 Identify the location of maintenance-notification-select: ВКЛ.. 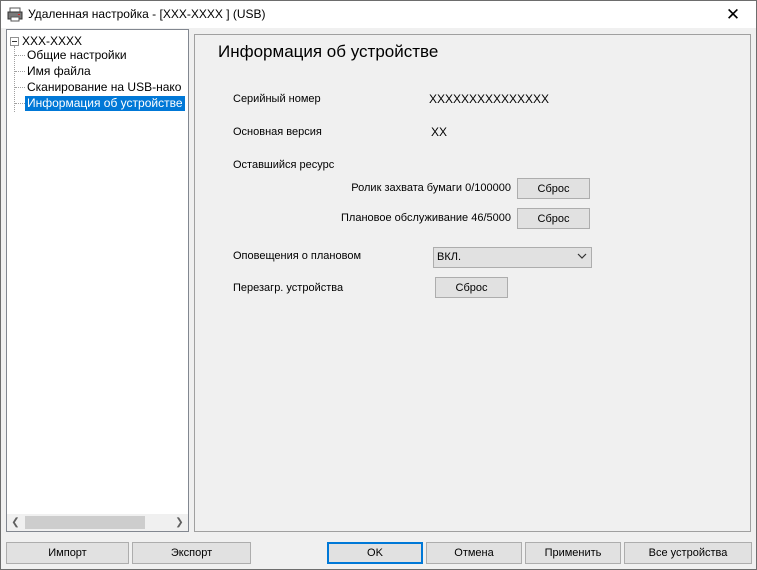
(512, 257).